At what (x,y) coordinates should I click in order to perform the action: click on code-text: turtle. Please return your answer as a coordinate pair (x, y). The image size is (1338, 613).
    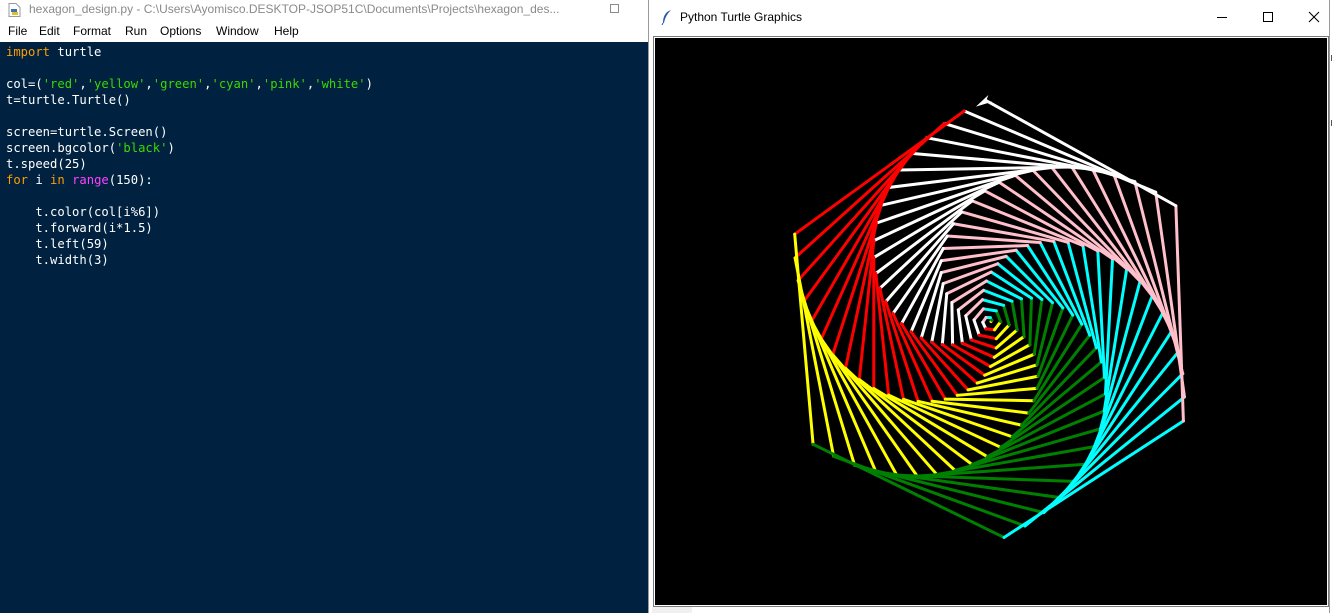
    Looking at the image, I should click on (76, 52).